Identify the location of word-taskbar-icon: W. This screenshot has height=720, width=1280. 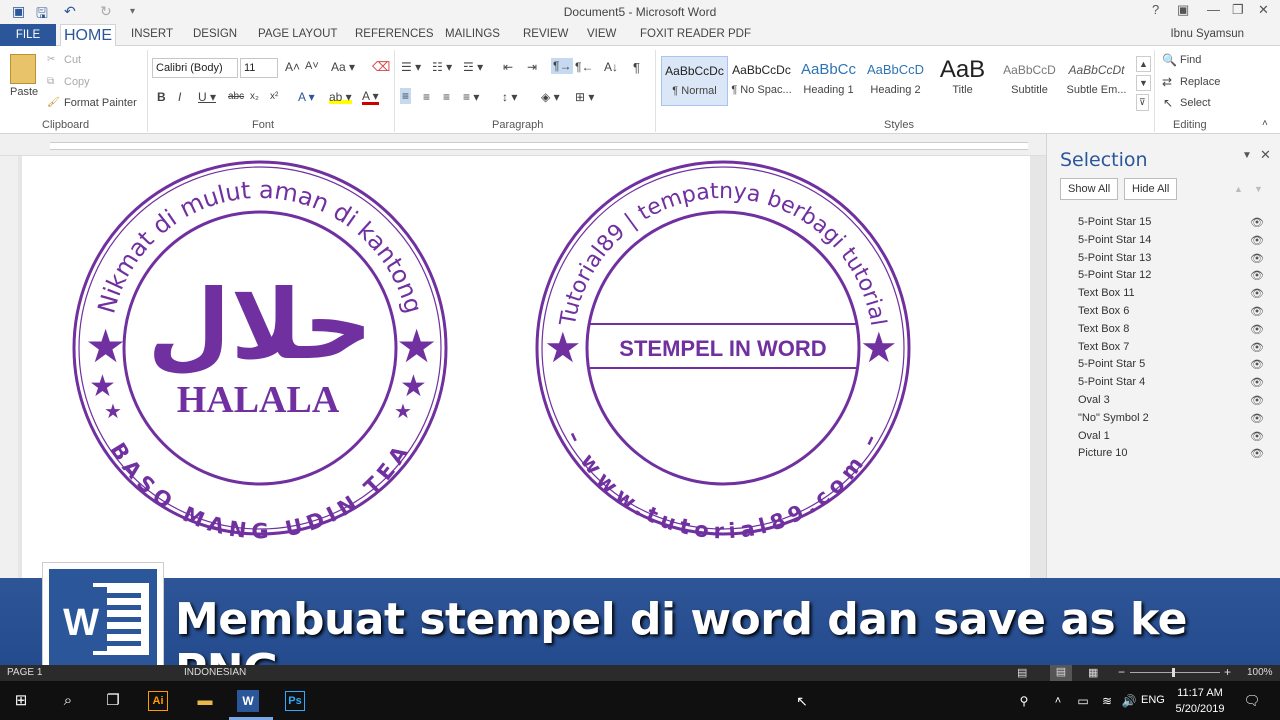
(248, 701).